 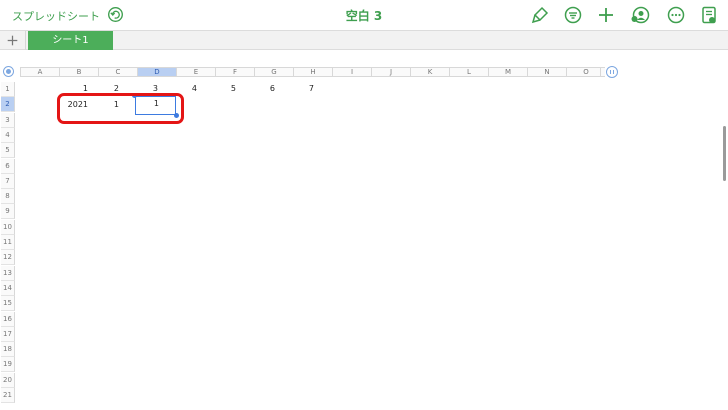 I want to click on table-resize-handle, so click(x=612, y=72).